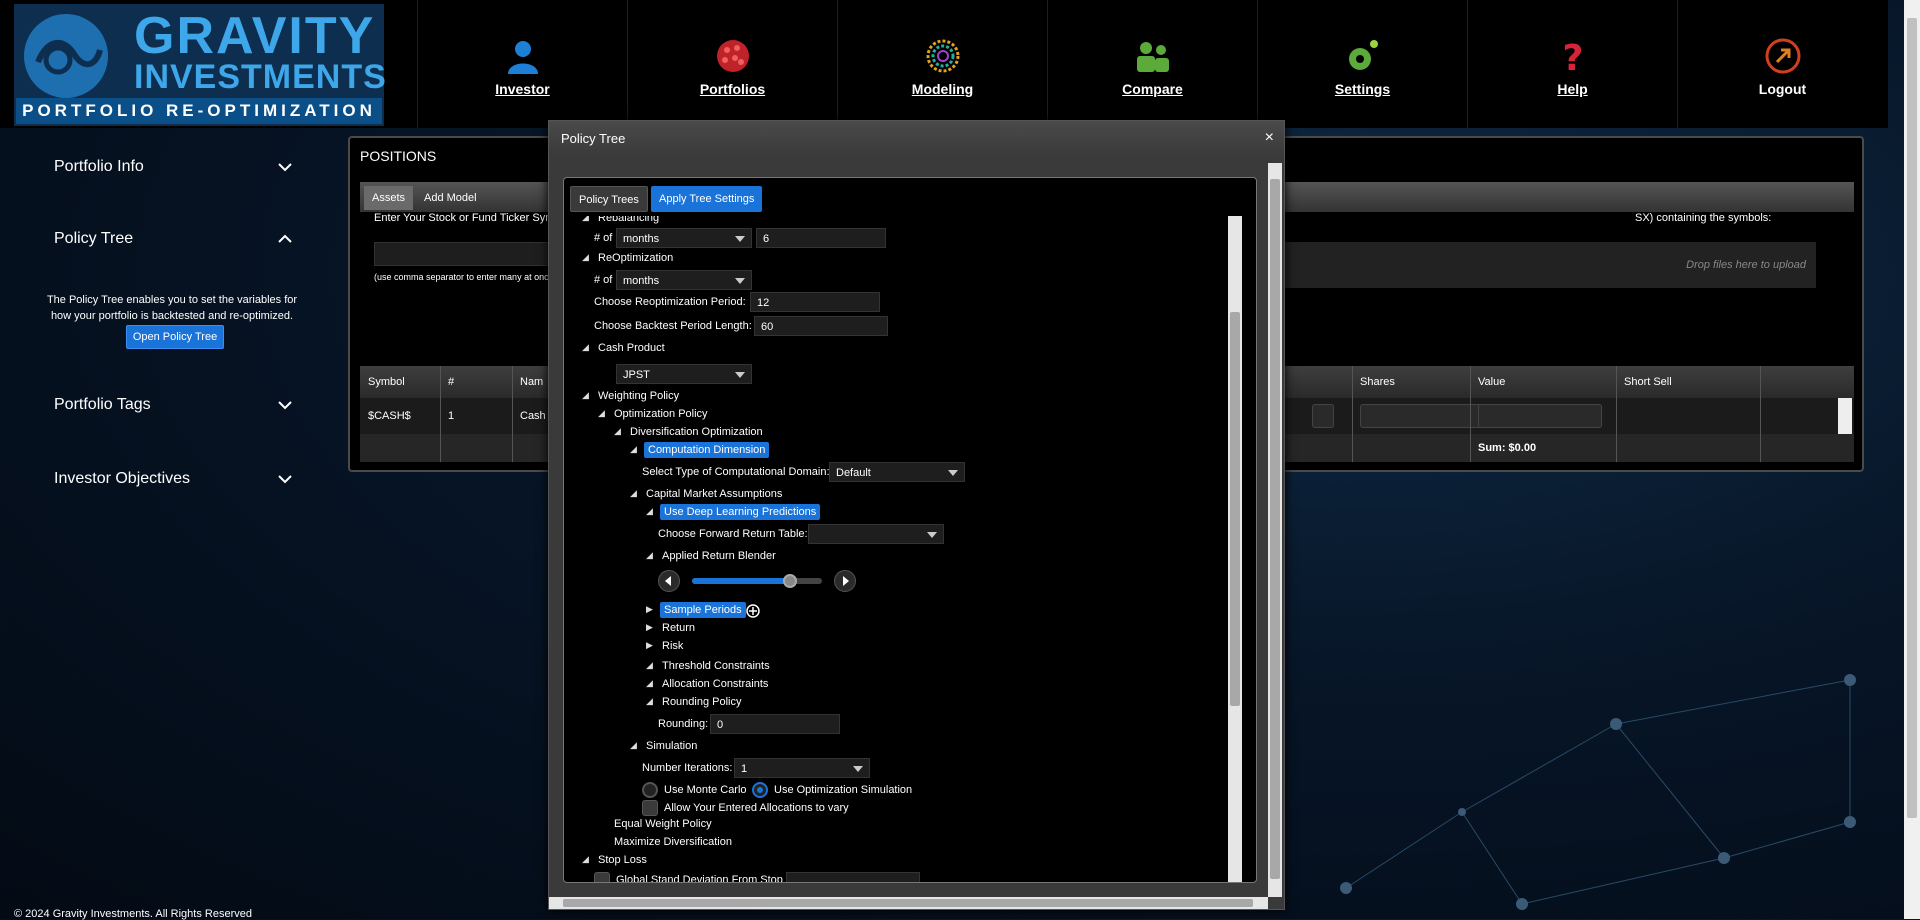  Describe the element at coordinates (1362, 64) in the screenshot. I see `nav-settings: Settings` at that location.